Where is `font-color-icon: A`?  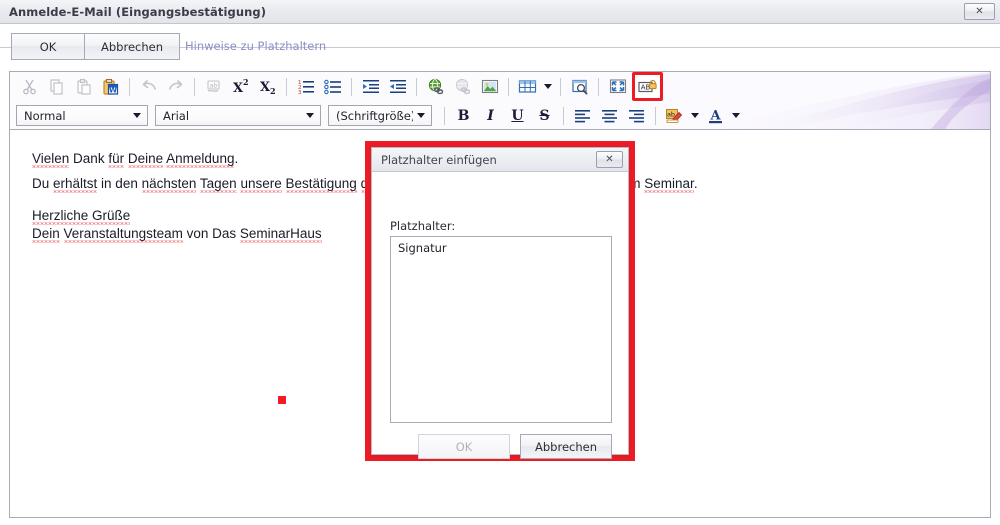 font-color-icon: A is located at coordinates (715, 115).